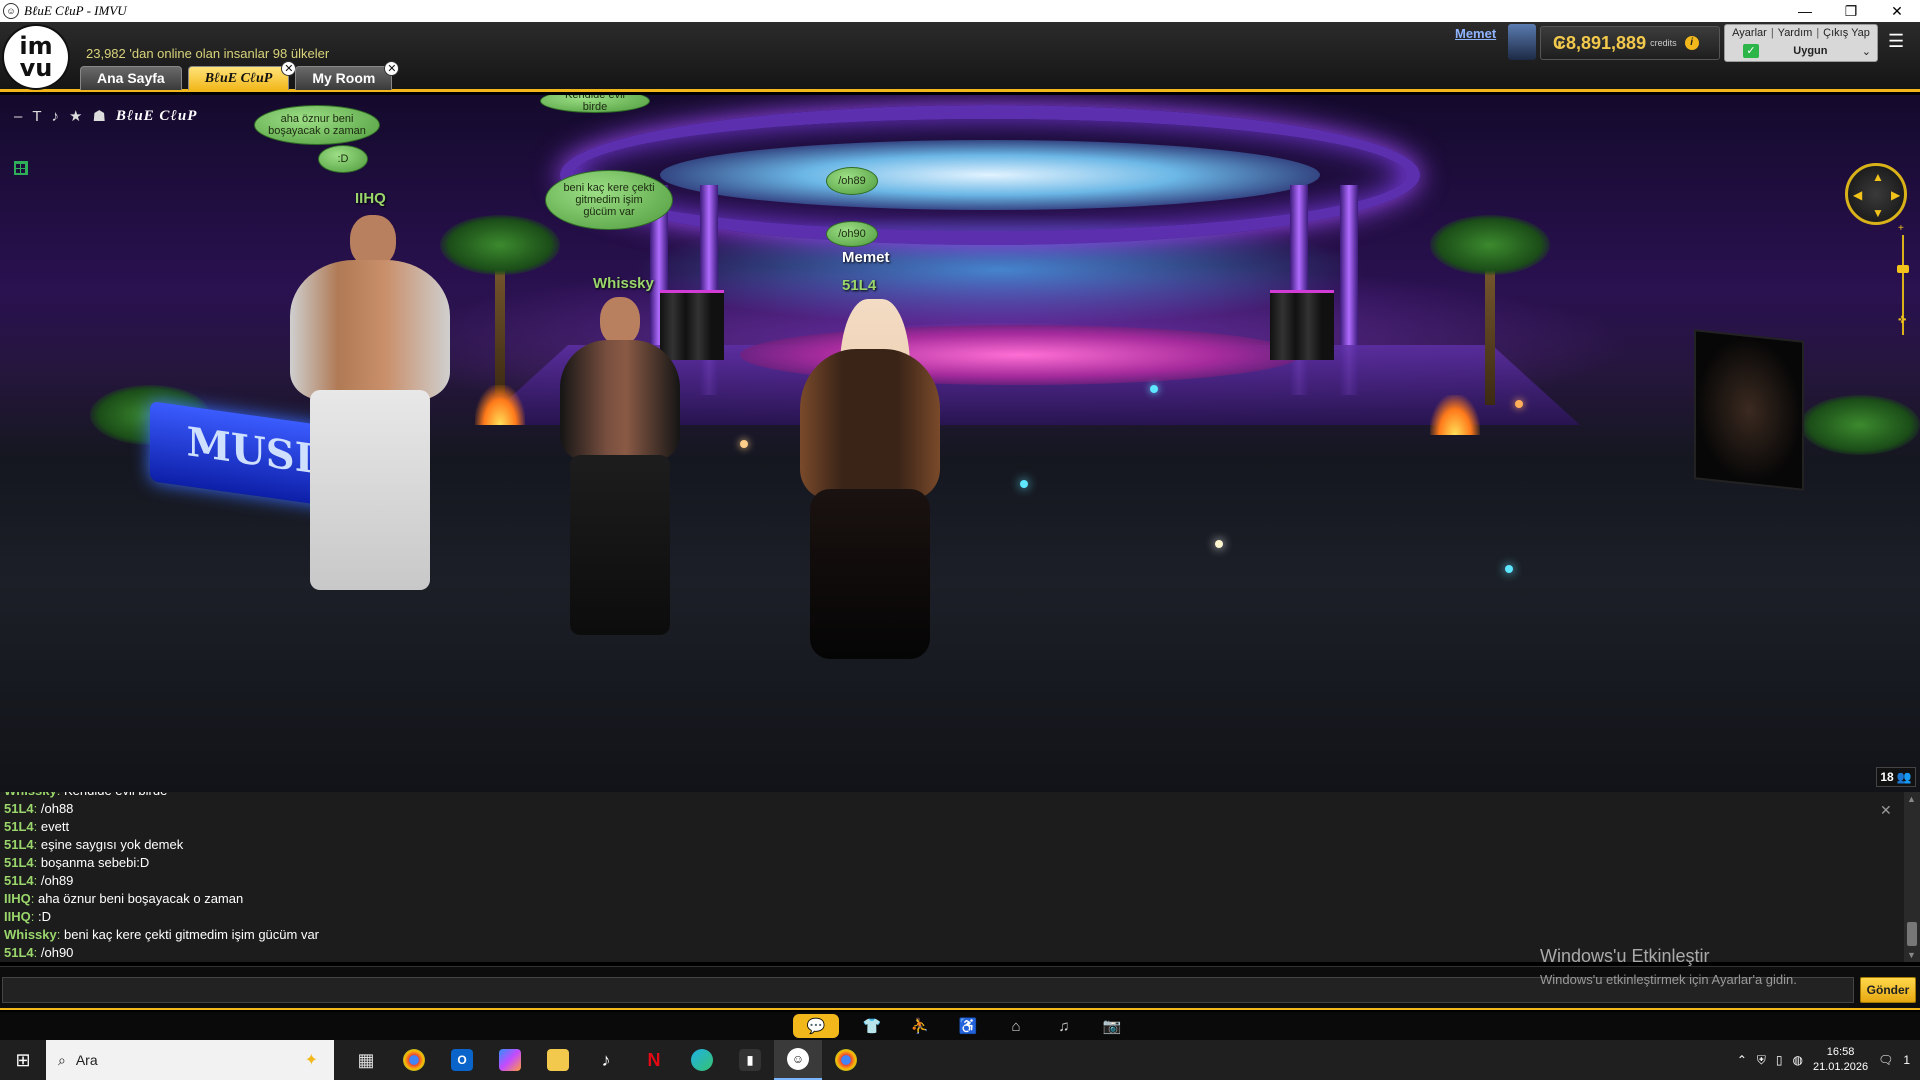 The image size is (1920, 1080). Describe the element at coordinates (872, 1026) in the screenshot. I see `shirt-icon: 👕` at that location.